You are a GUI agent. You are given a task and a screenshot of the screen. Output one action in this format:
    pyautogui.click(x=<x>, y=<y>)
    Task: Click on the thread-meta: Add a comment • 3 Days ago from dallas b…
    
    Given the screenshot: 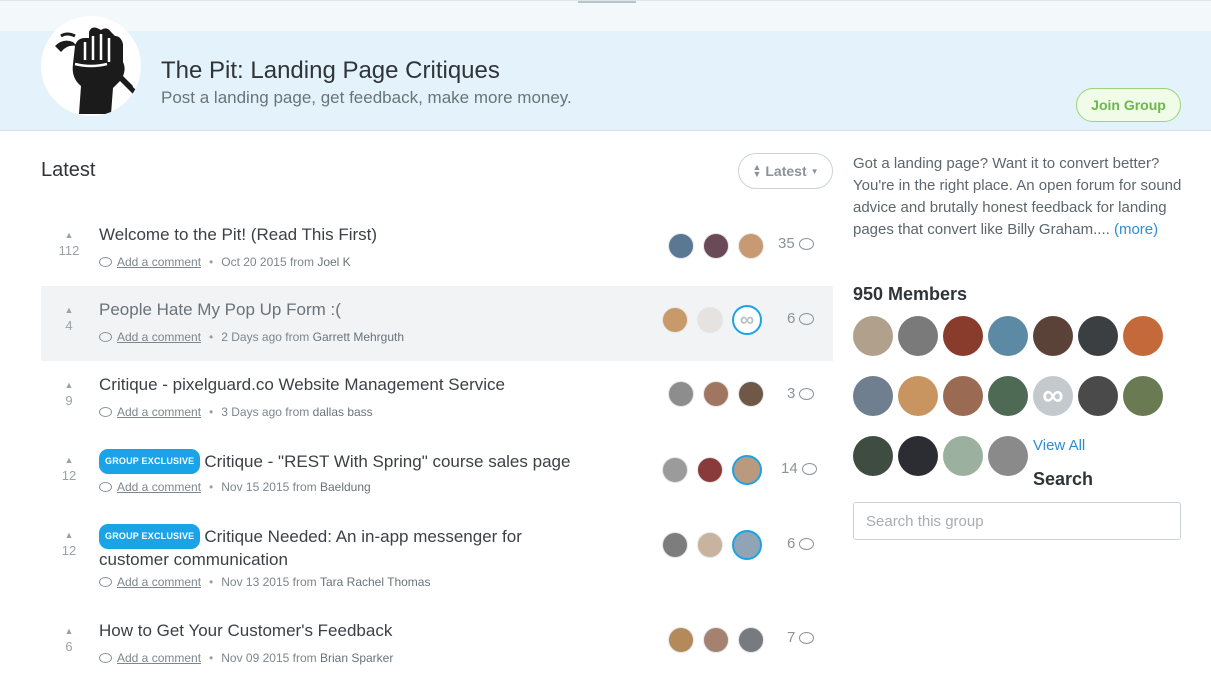 What is the action you would take?
    pyautogui.click(x=236, y=412)
    